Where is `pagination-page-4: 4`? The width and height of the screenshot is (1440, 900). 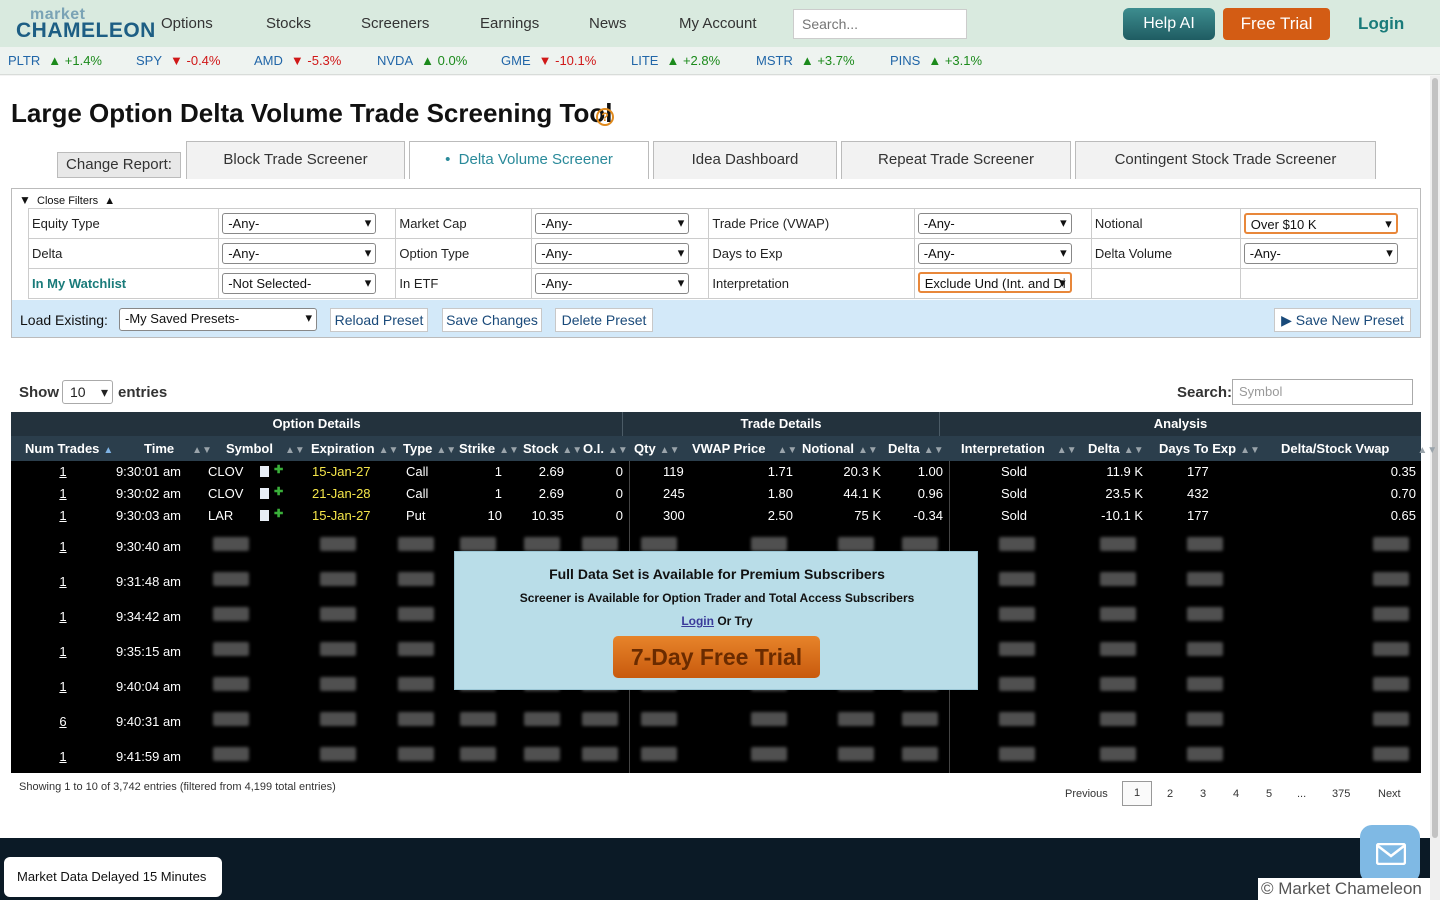
pagination-page-4: 4 is located at coordinates (1236, 794).